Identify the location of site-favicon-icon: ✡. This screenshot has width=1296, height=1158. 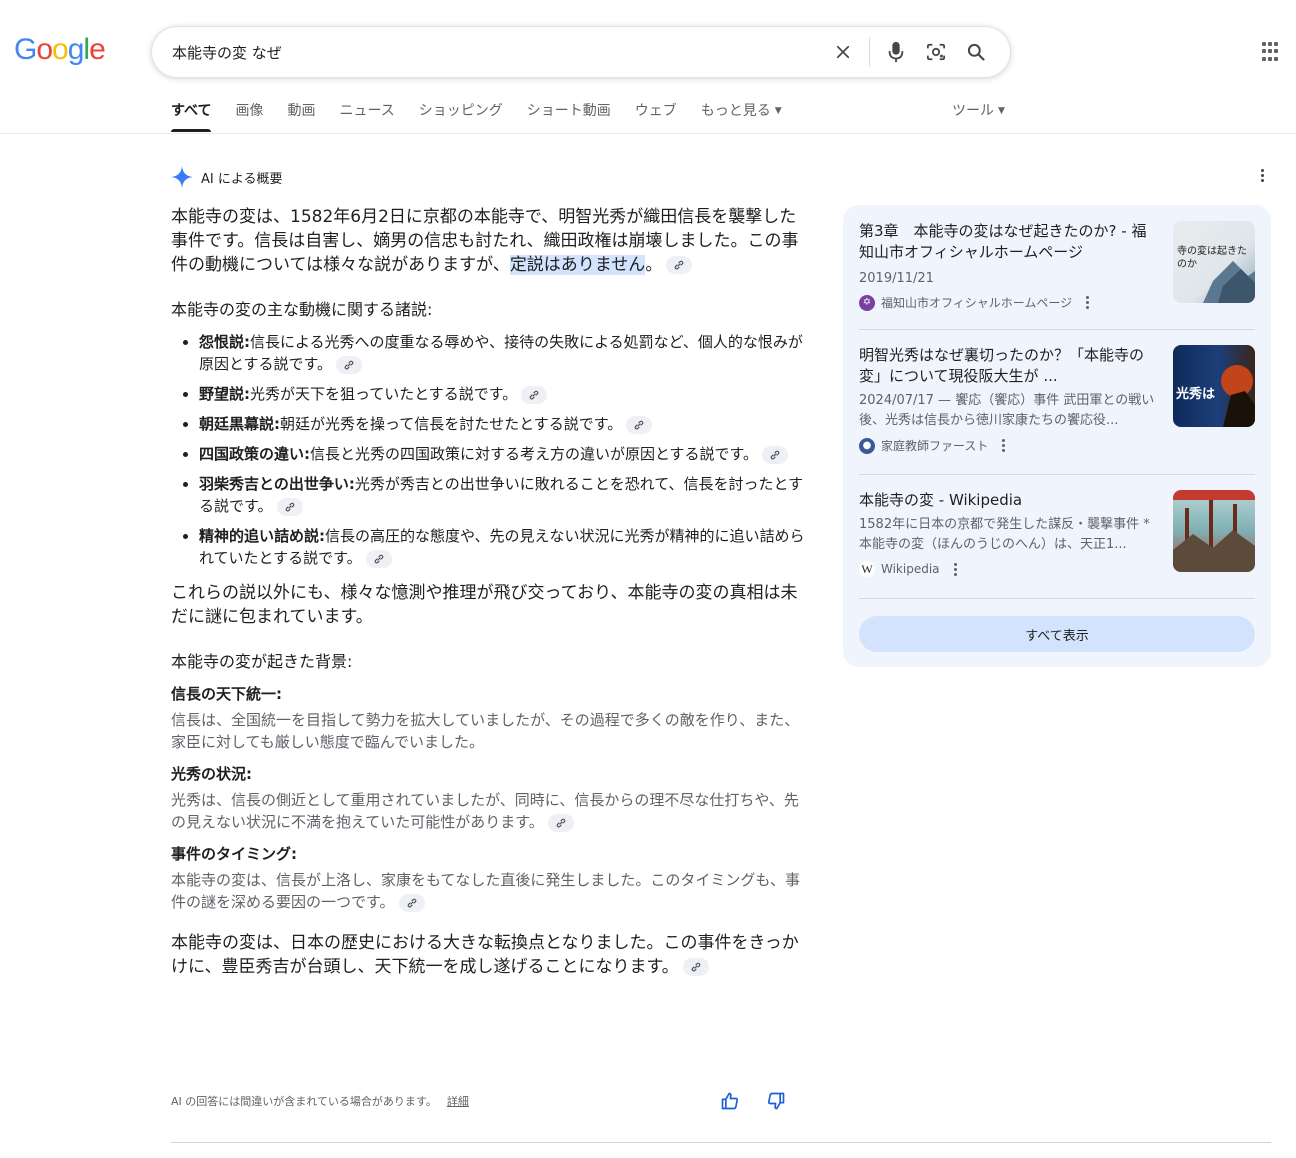
(867, 302).